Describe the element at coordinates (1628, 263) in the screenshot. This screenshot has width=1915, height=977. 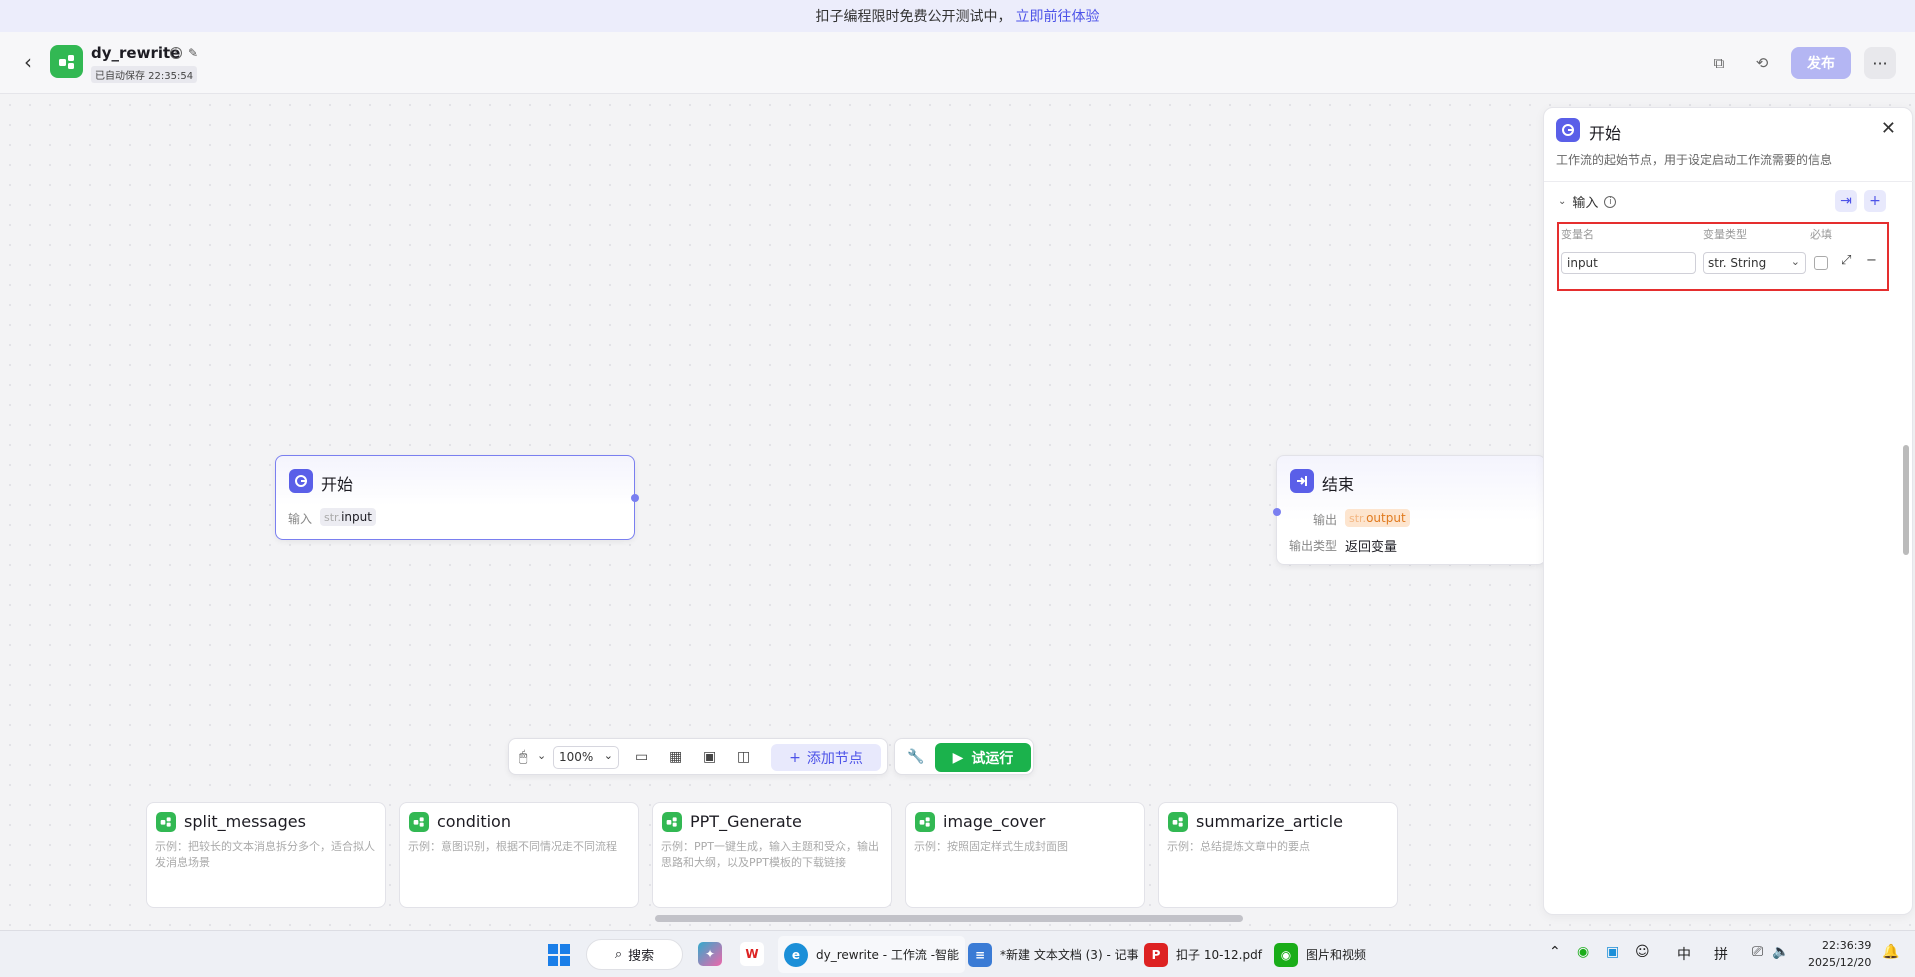
I see `variable-name-input: input` at that location.